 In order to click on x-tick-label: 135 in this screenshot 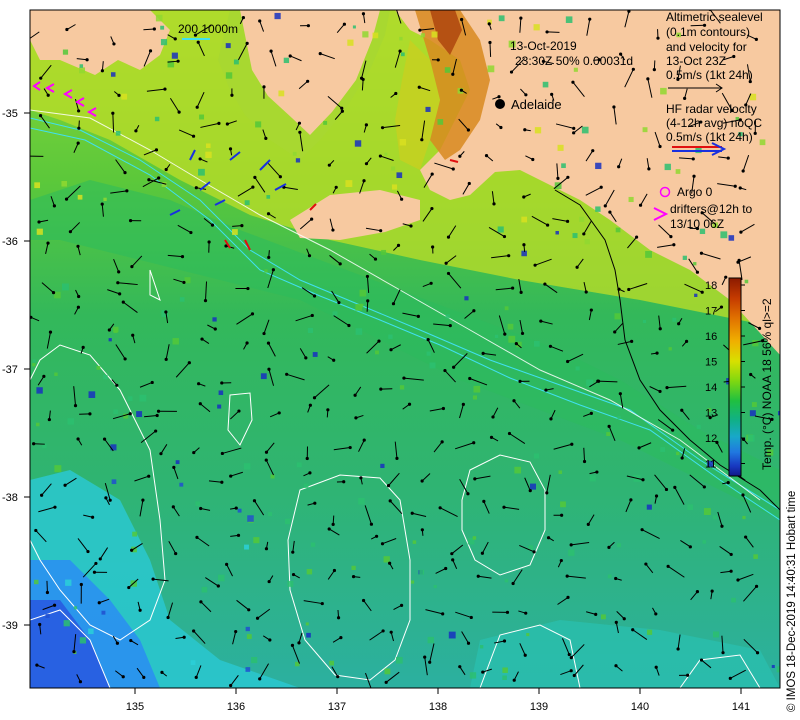, I will do `click(135, 707)`.